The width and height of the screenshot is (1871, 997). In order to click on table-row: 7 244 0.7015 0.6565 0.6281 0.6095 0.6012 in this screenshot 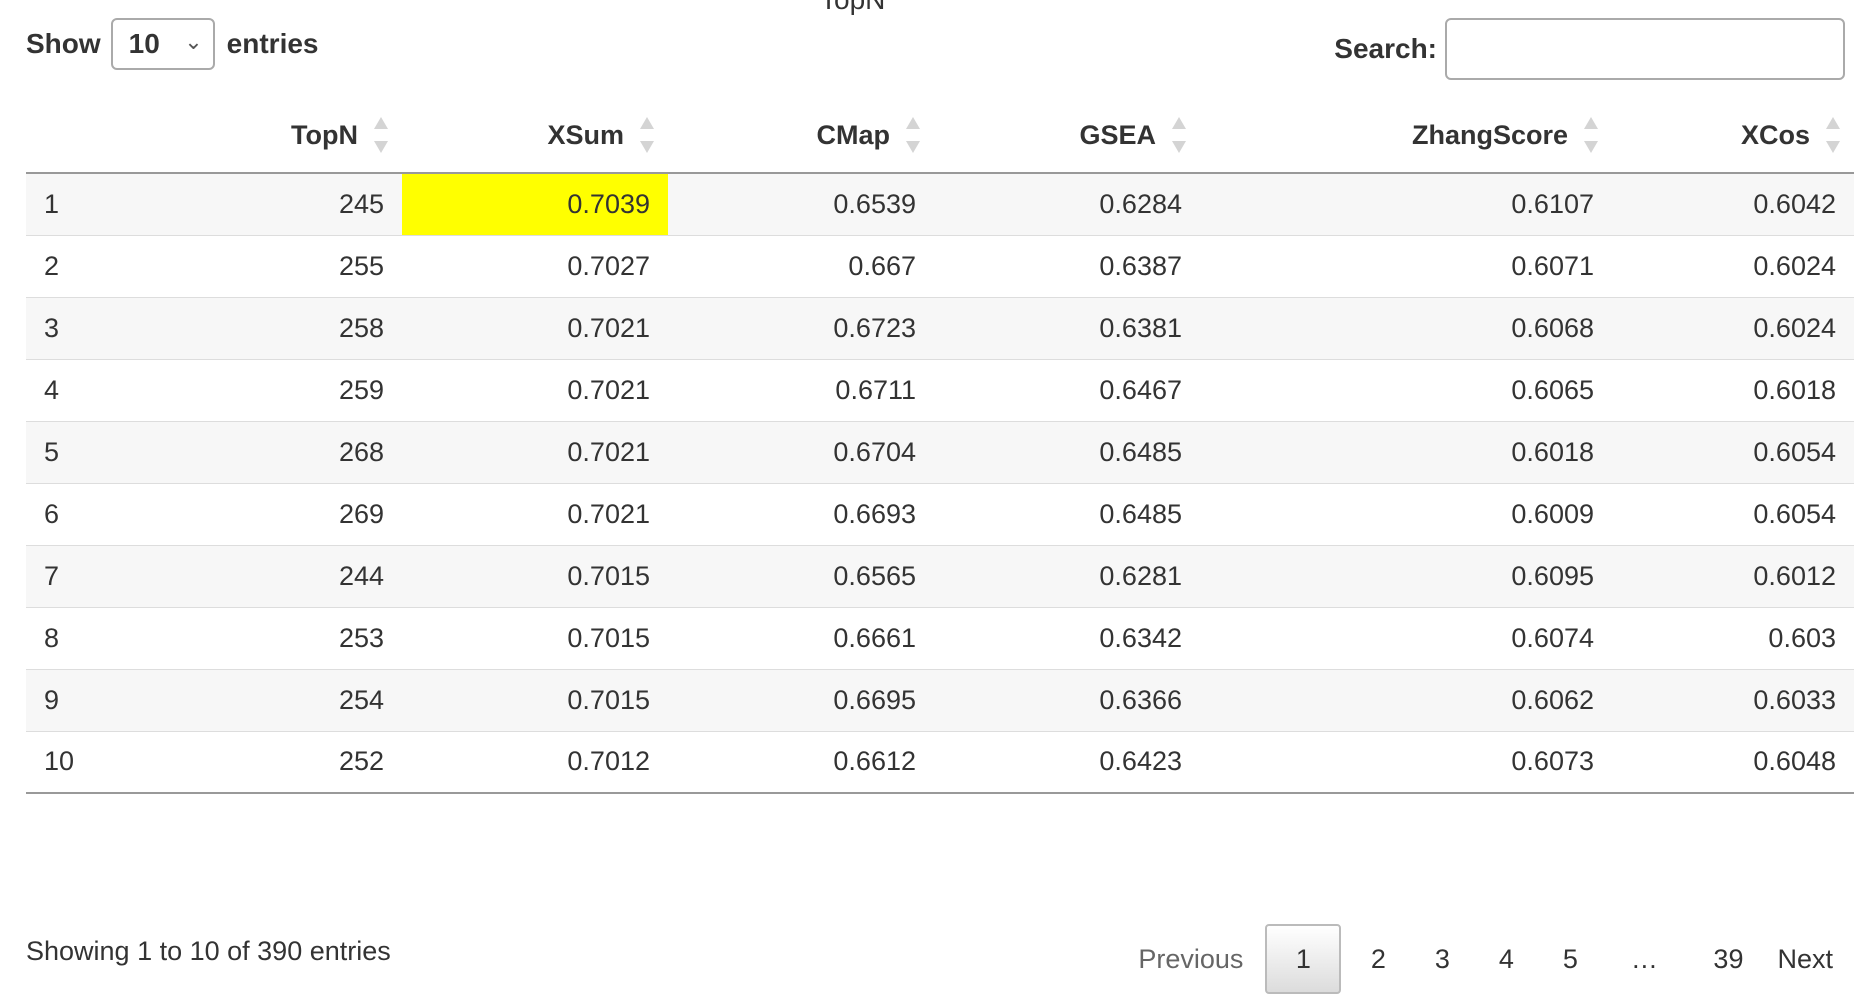, I will do `click(940, 575)`.